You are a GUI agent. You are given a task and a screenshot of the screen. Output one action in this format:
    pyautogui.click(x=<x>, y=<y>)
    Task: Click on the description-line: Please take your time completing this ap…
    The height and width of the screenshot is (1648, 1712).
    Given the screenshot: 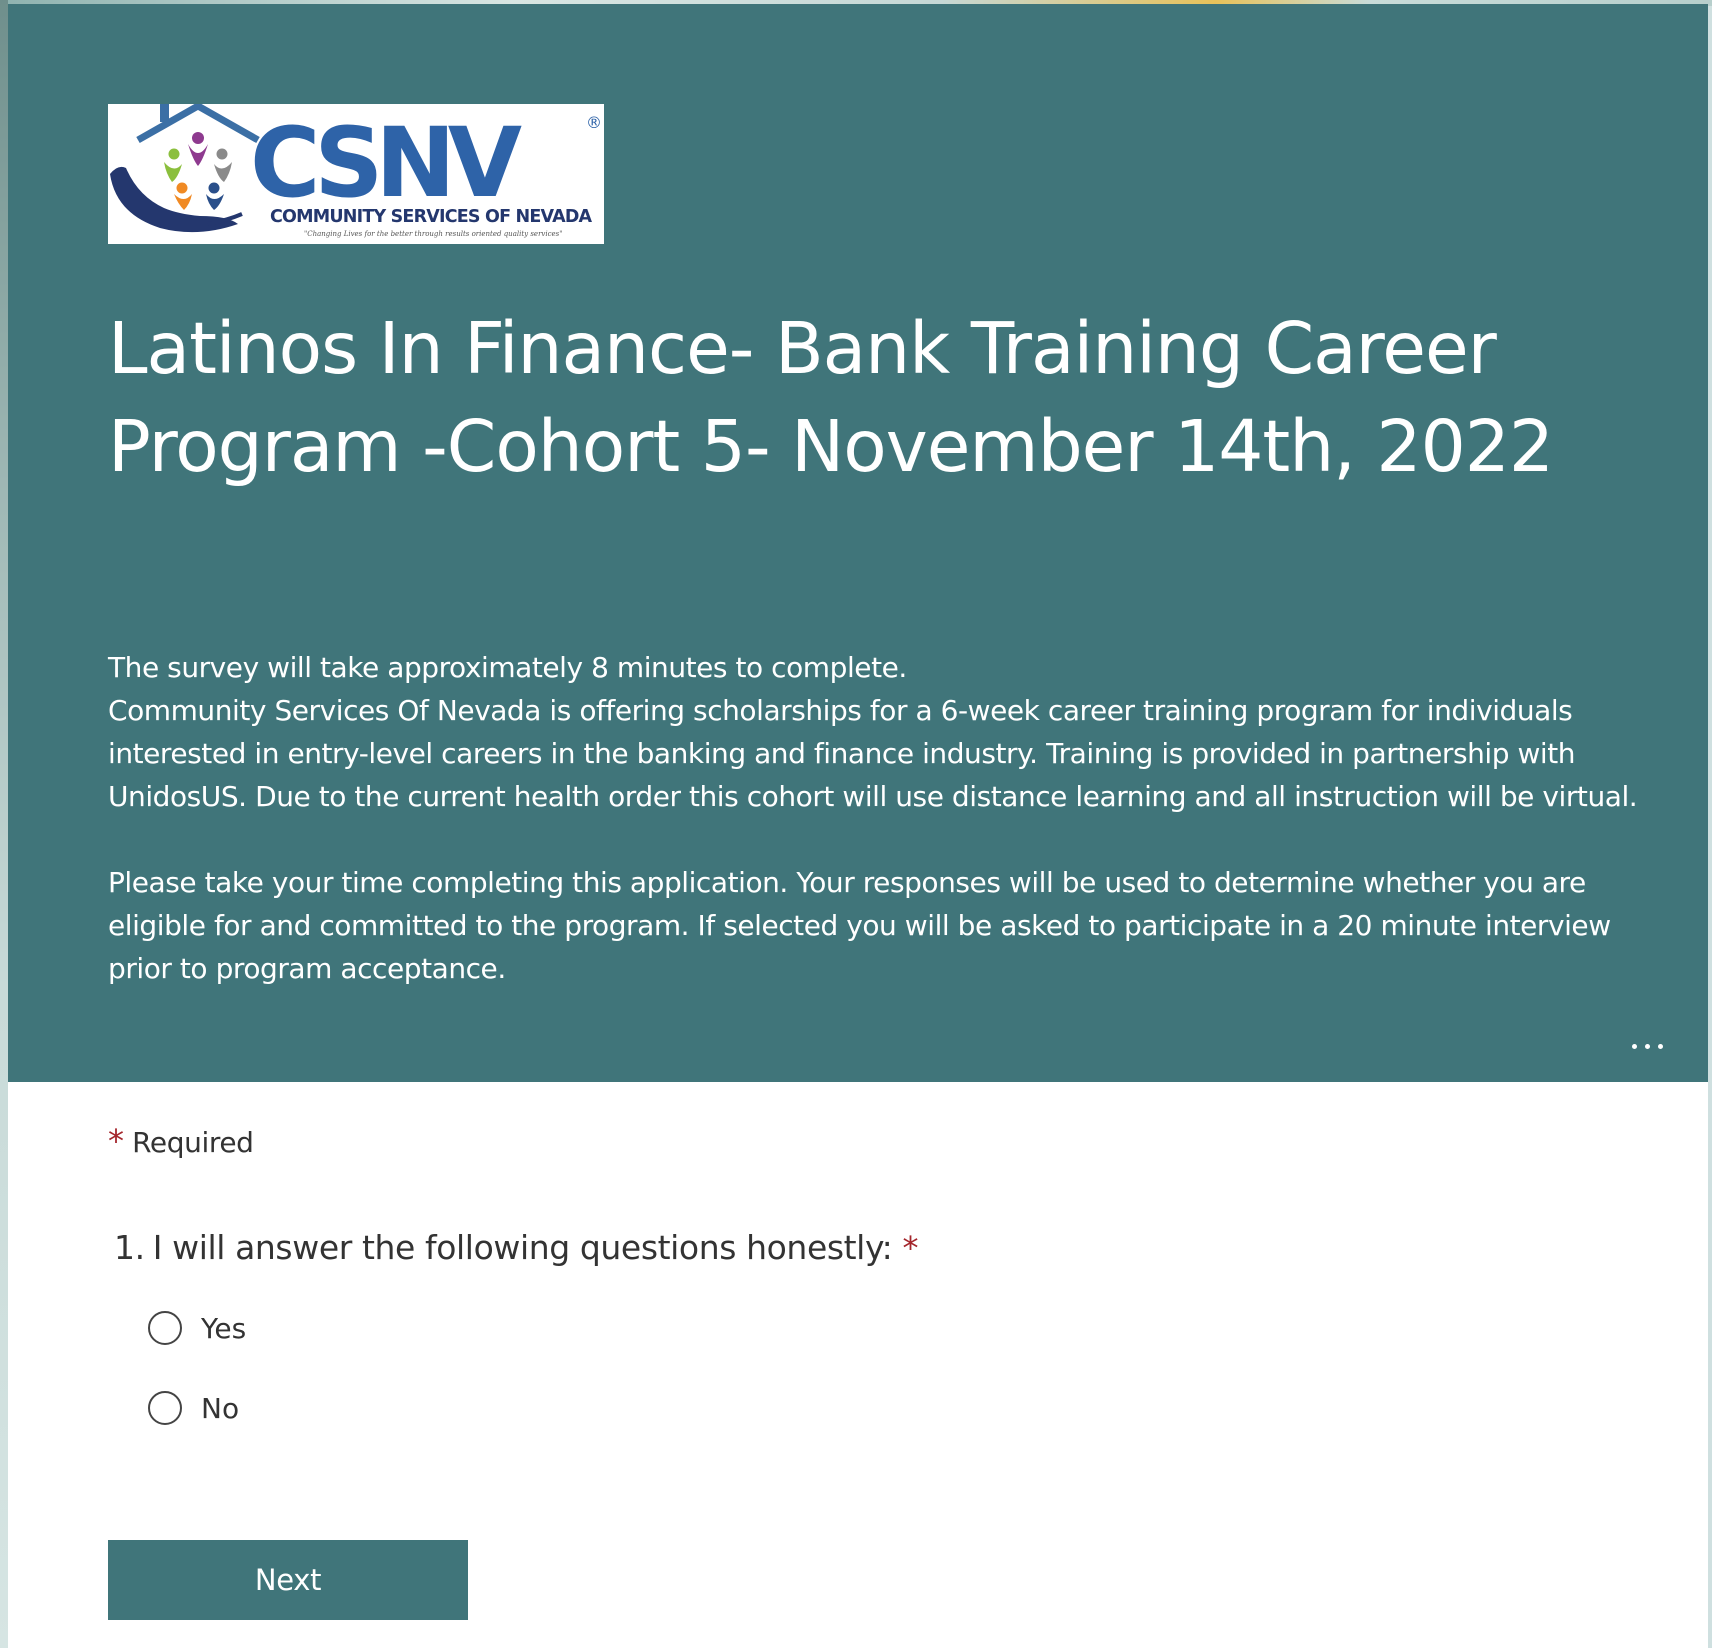 What is the action you would take?
    pyautogui.click(x=847, y=882)
    